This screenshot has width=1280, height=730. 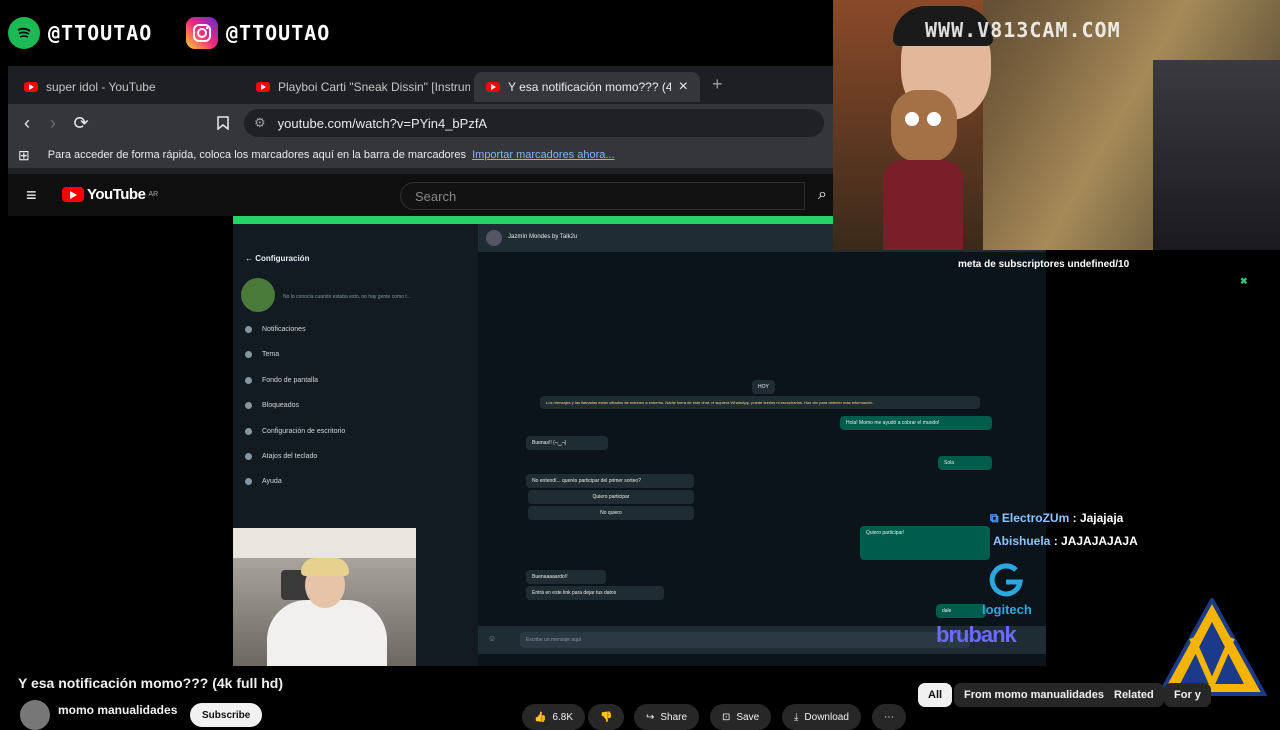 What do you see at coordinates (543, 237) in the screenshot?
I see `contact-name: Jazmín Mondes by Talk2u` at bounding box center [543, 237].